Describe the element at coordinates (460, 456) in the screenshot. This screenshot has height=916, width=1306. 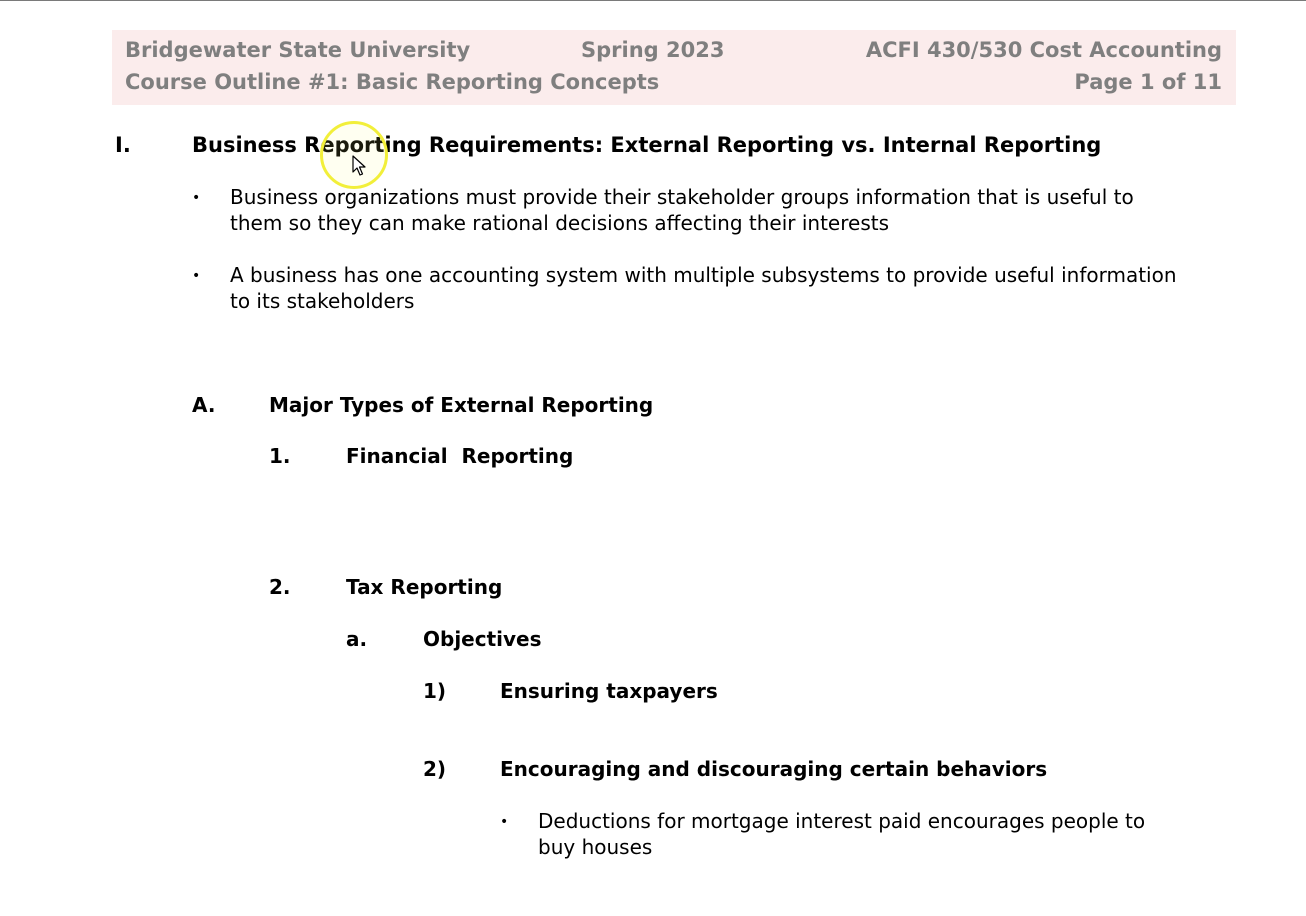
I see `item-title: Financial Reporting` at that location.